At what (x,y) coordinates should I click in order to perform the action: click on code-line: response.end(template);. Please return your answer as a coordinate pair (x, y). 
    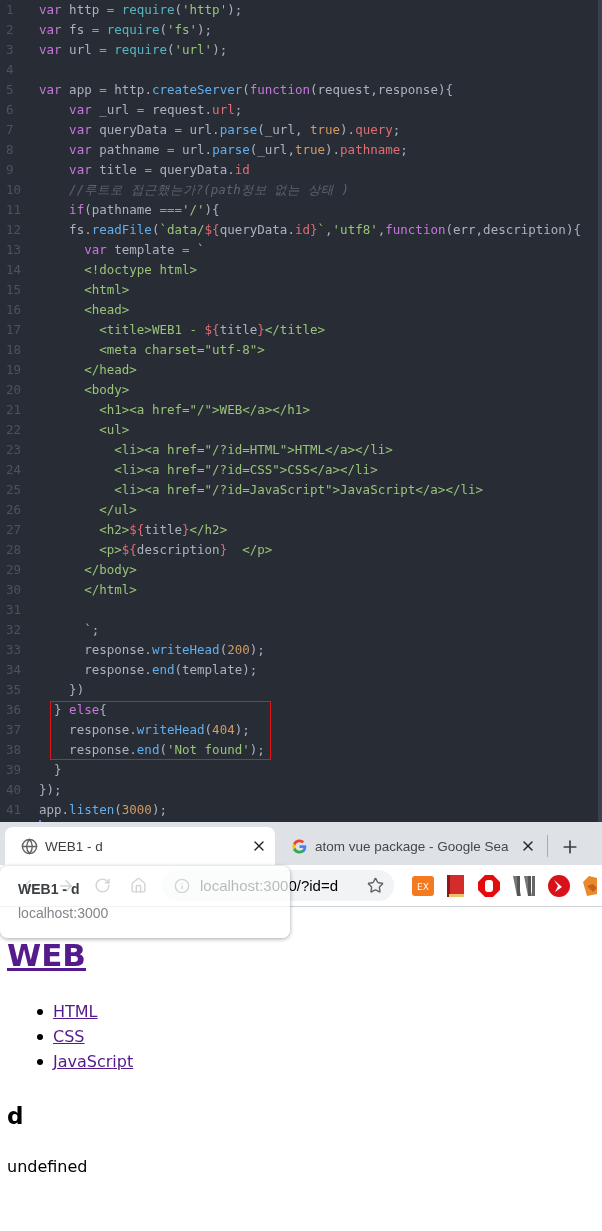
    Looking at the image, I should click on (170, 670).